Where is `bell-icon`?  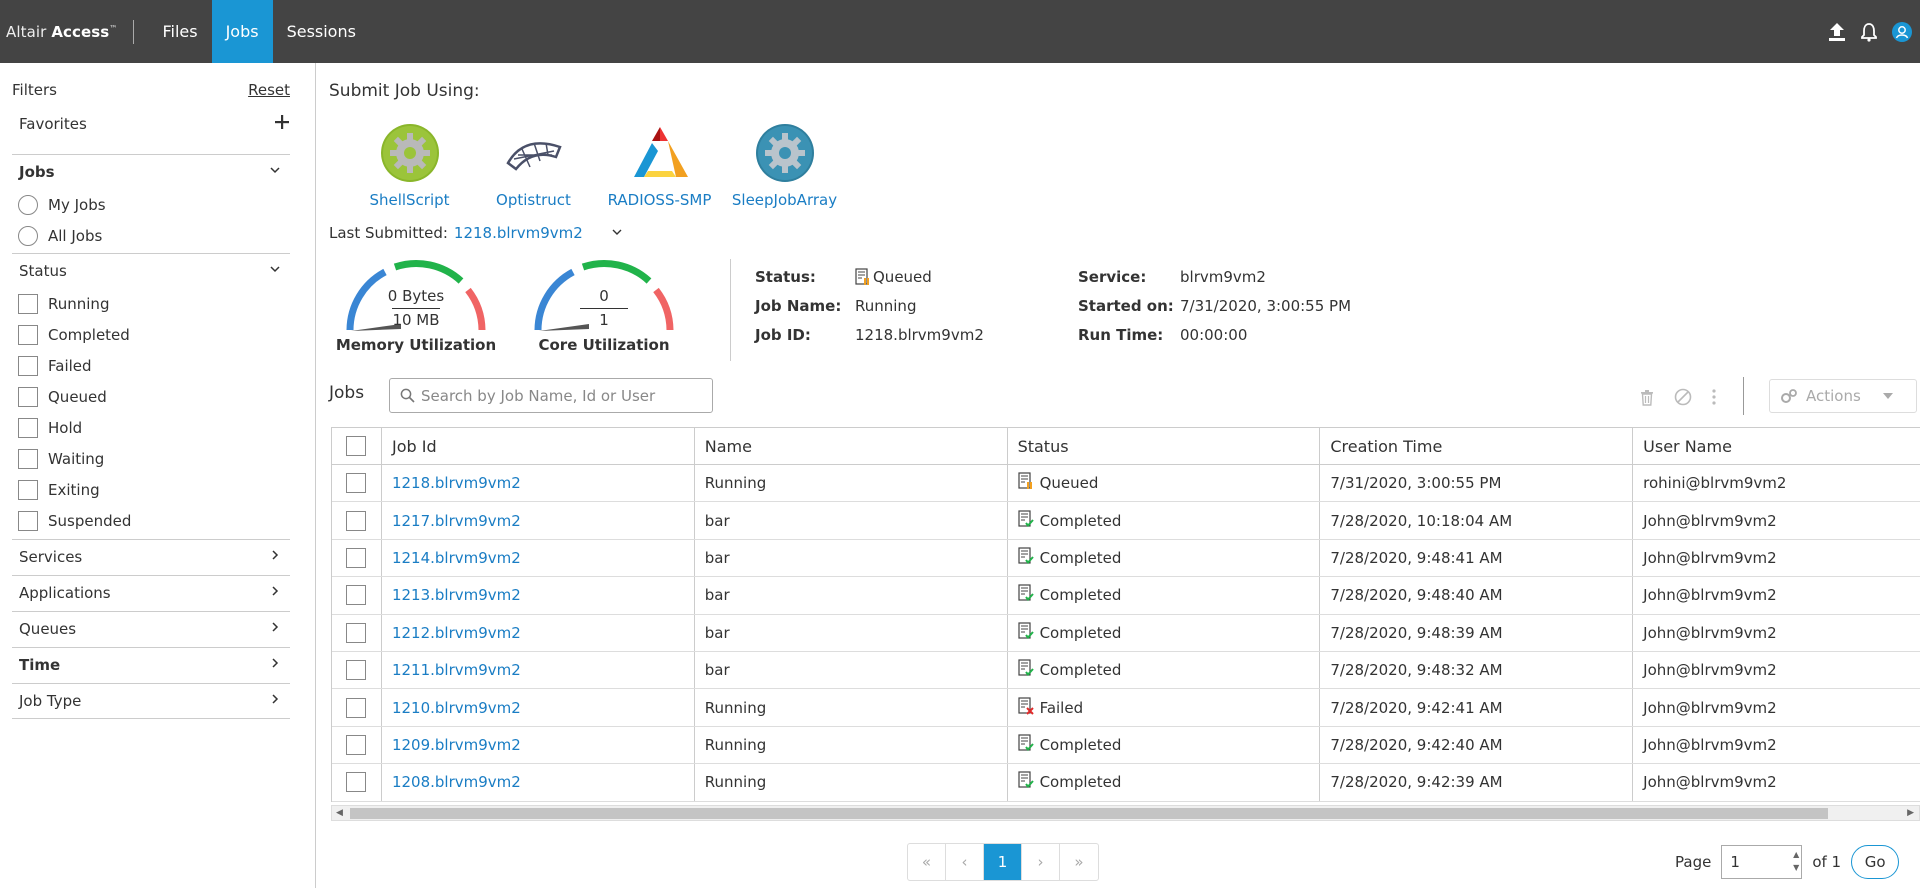 bell-icon is located at coordinates (1869, 32).